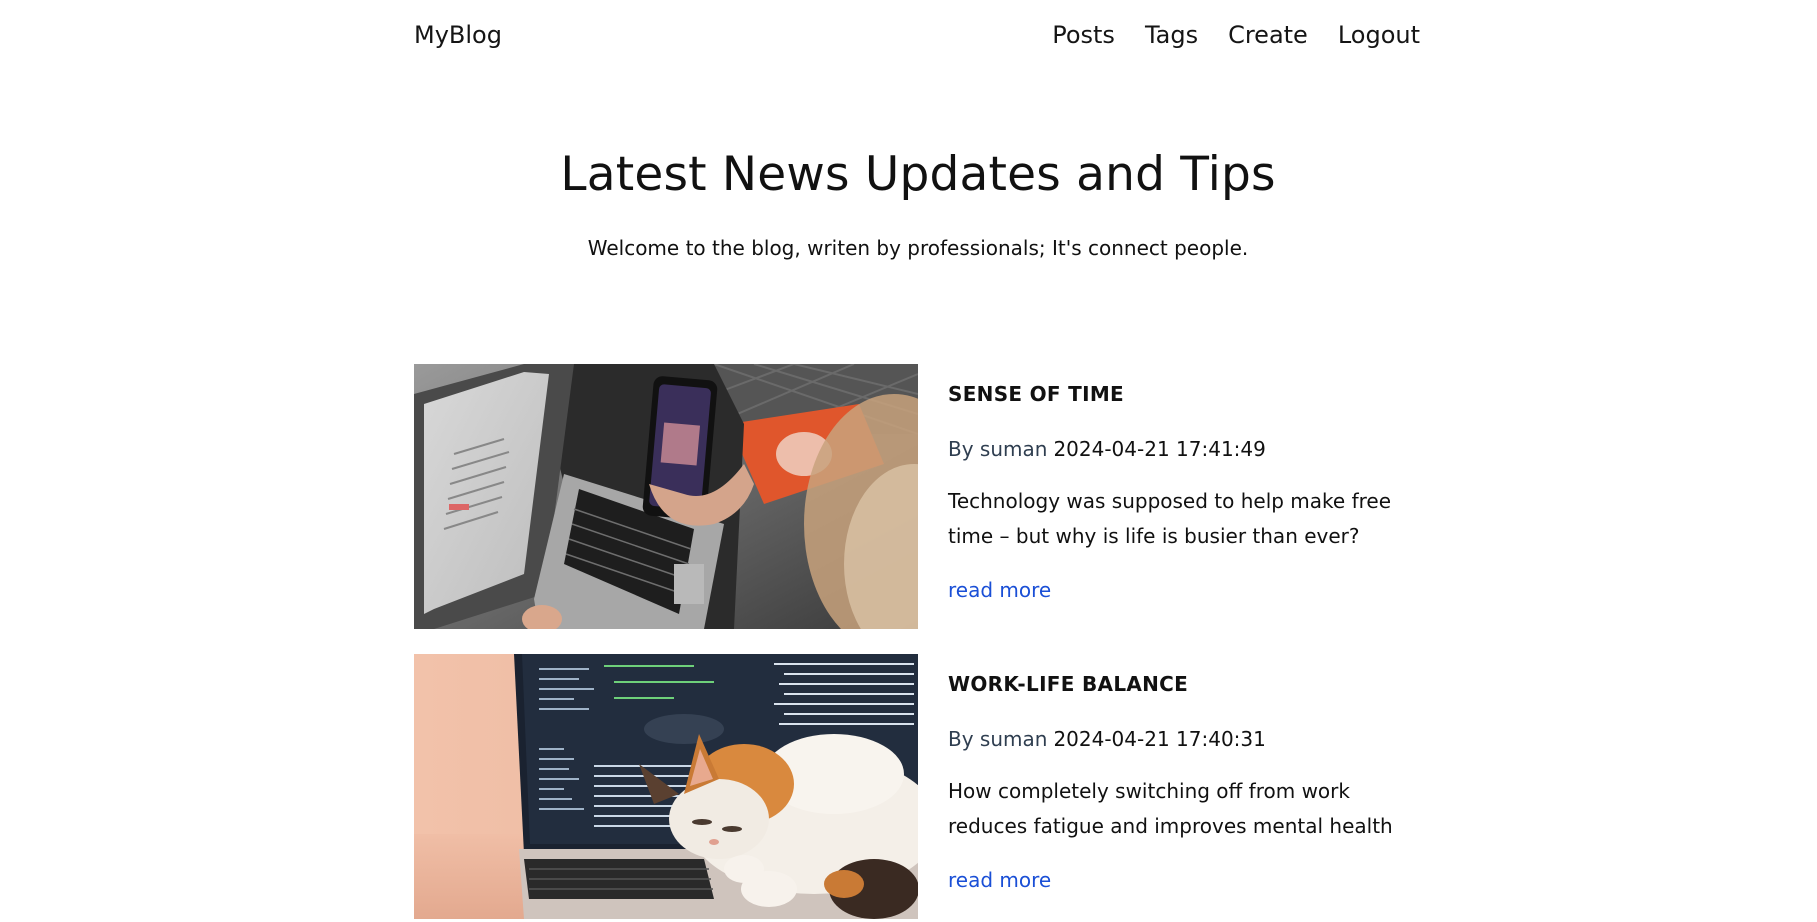 This screenshot has width=1817, height=922. I want to click on post-date: 2024-04-21 17:40:31, so click(1159, 739).